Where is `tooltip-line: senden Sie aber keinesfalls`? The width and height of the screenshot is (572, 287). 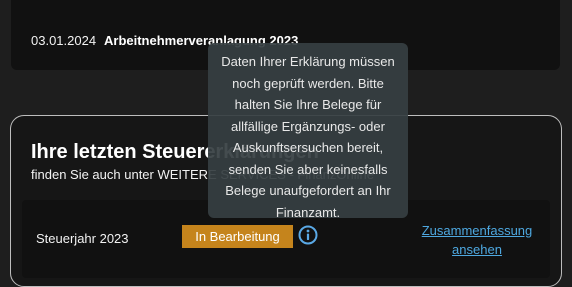 tooltip-line: senden Sie aber keinesfalls is located at coordinates (308, 169).